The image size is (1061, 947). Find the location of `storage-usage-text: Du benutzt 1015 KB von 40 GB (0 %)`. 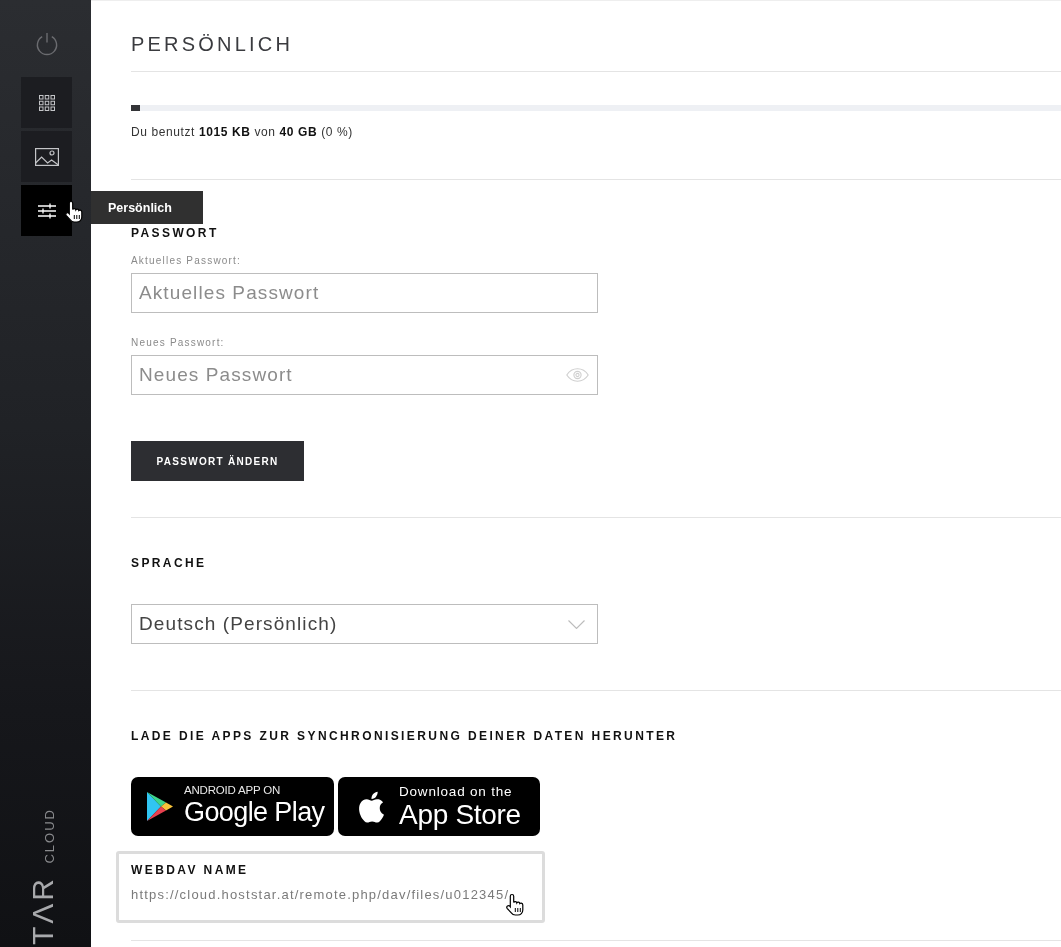

storage-usage-text: Du benutzt 1015 KB von 40 GB (0 %) is located at coordinates (242, 132).